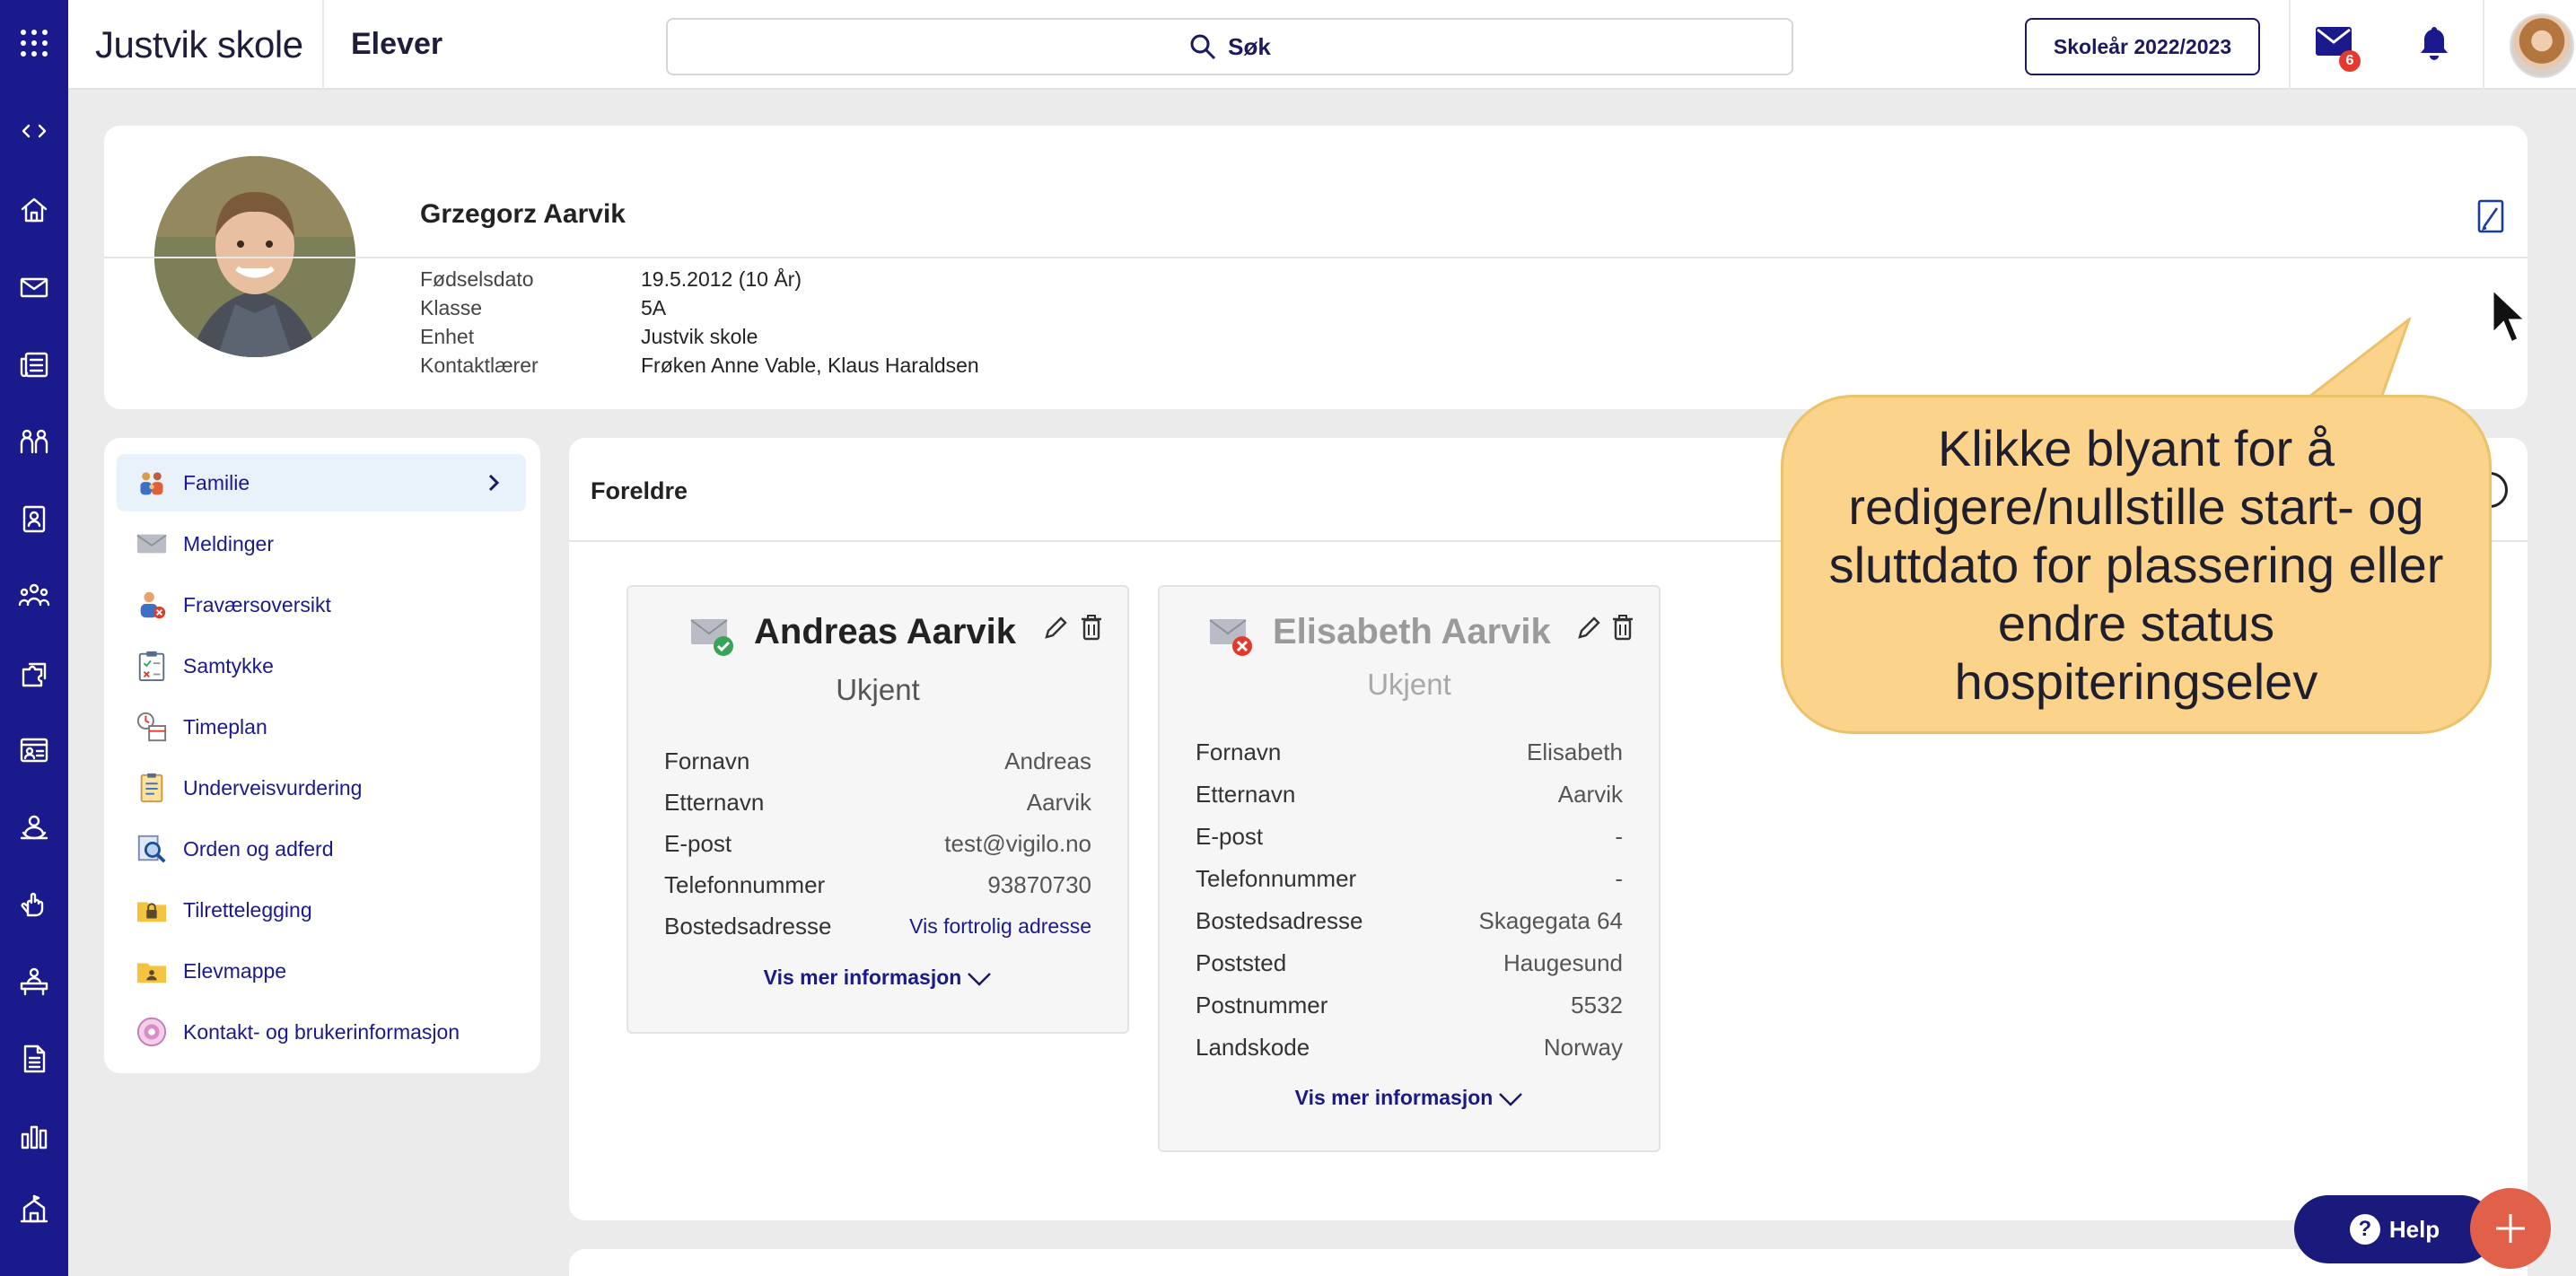 The height and width of the screenshot is (1276, 2576). What do you see at coordinates (225, 727) in the screenshot?
I see `menu-item-label: Timeplan` at bounding box center [225, 727].